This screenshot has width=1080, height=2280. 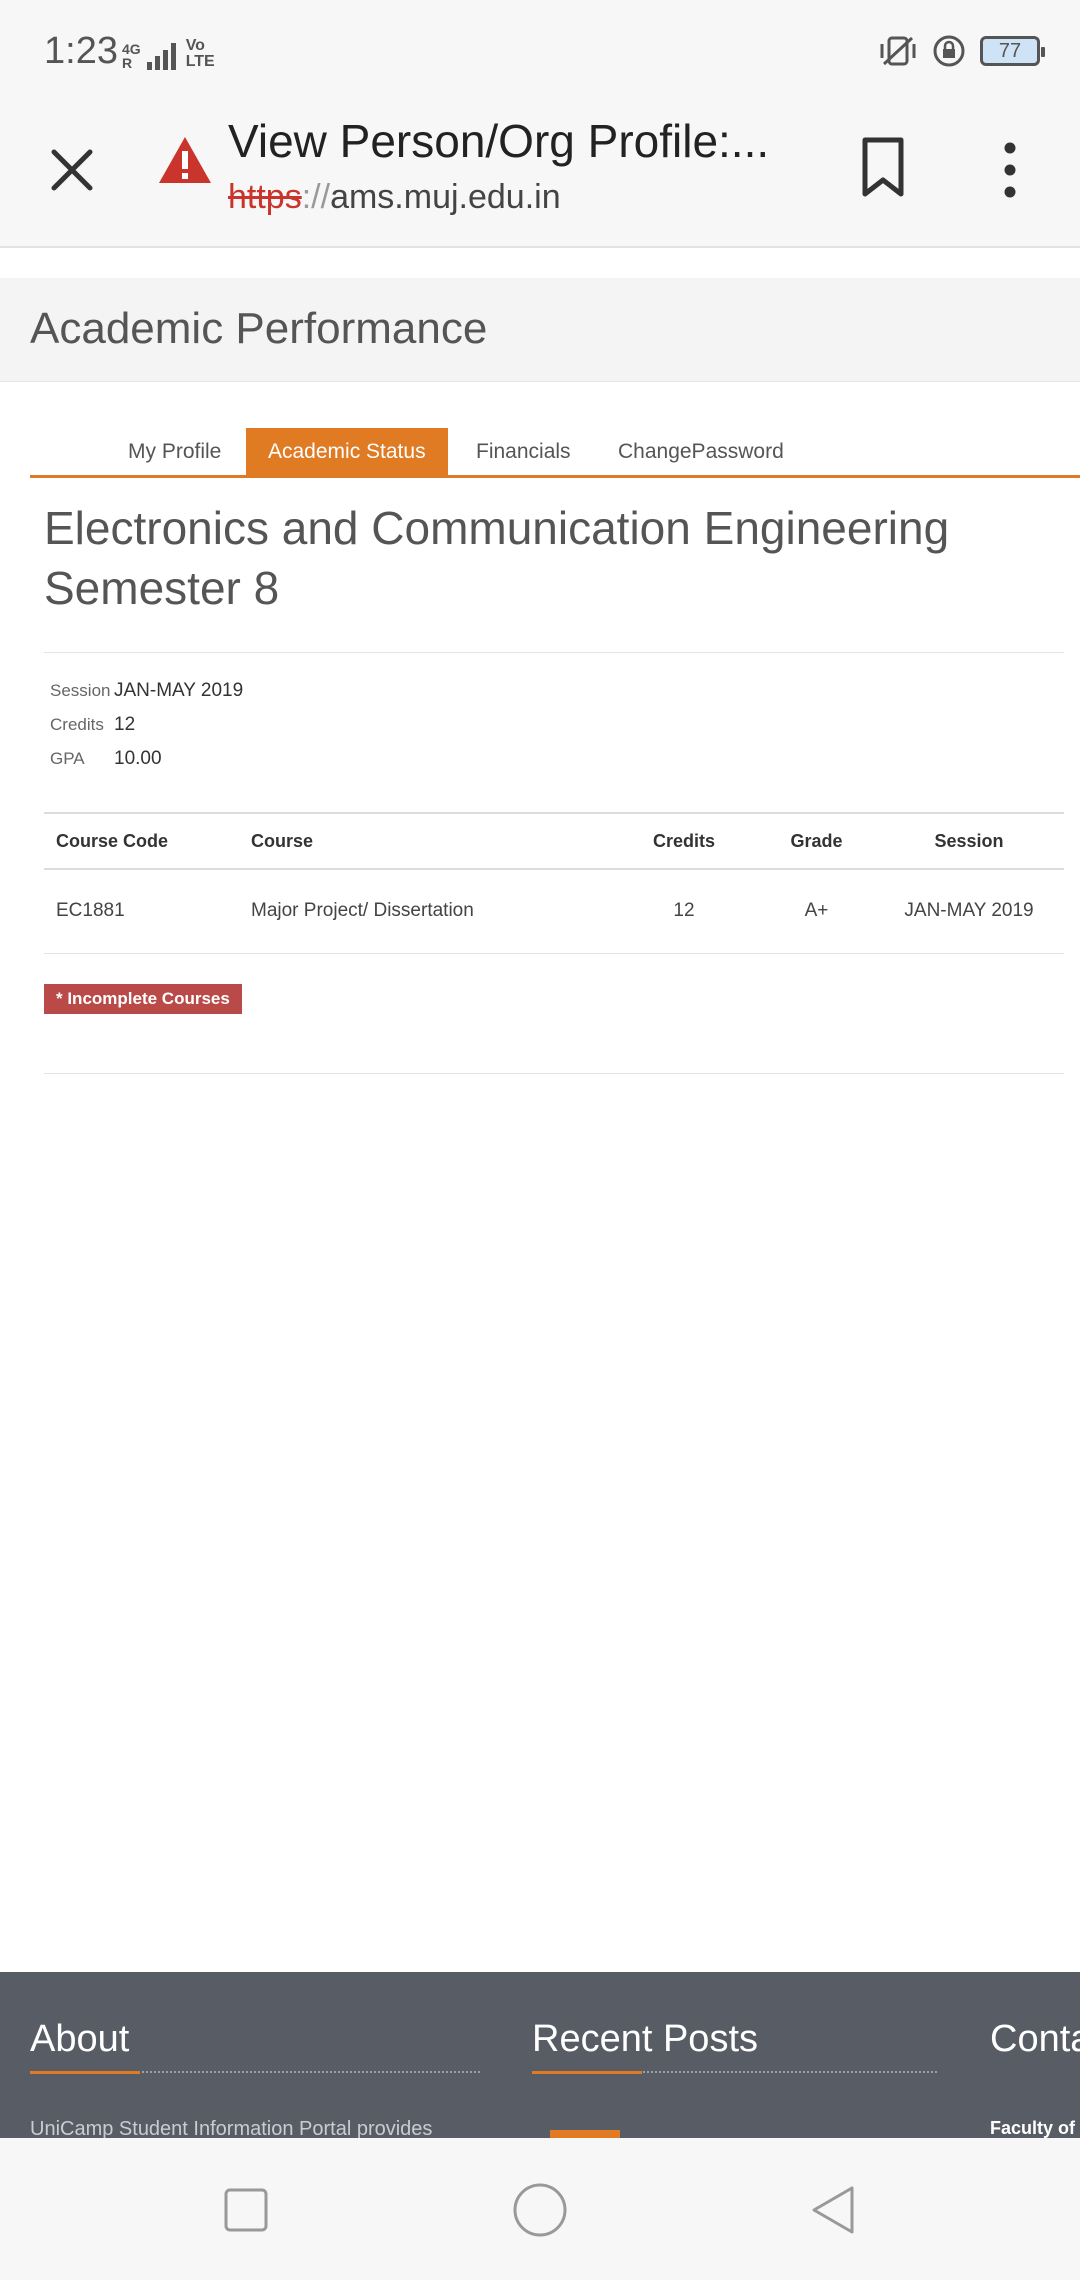 What do you see at coordinates (684, 911) in the screenshot?
I see `cell-credits: 12` at bounding box center [684, 911].